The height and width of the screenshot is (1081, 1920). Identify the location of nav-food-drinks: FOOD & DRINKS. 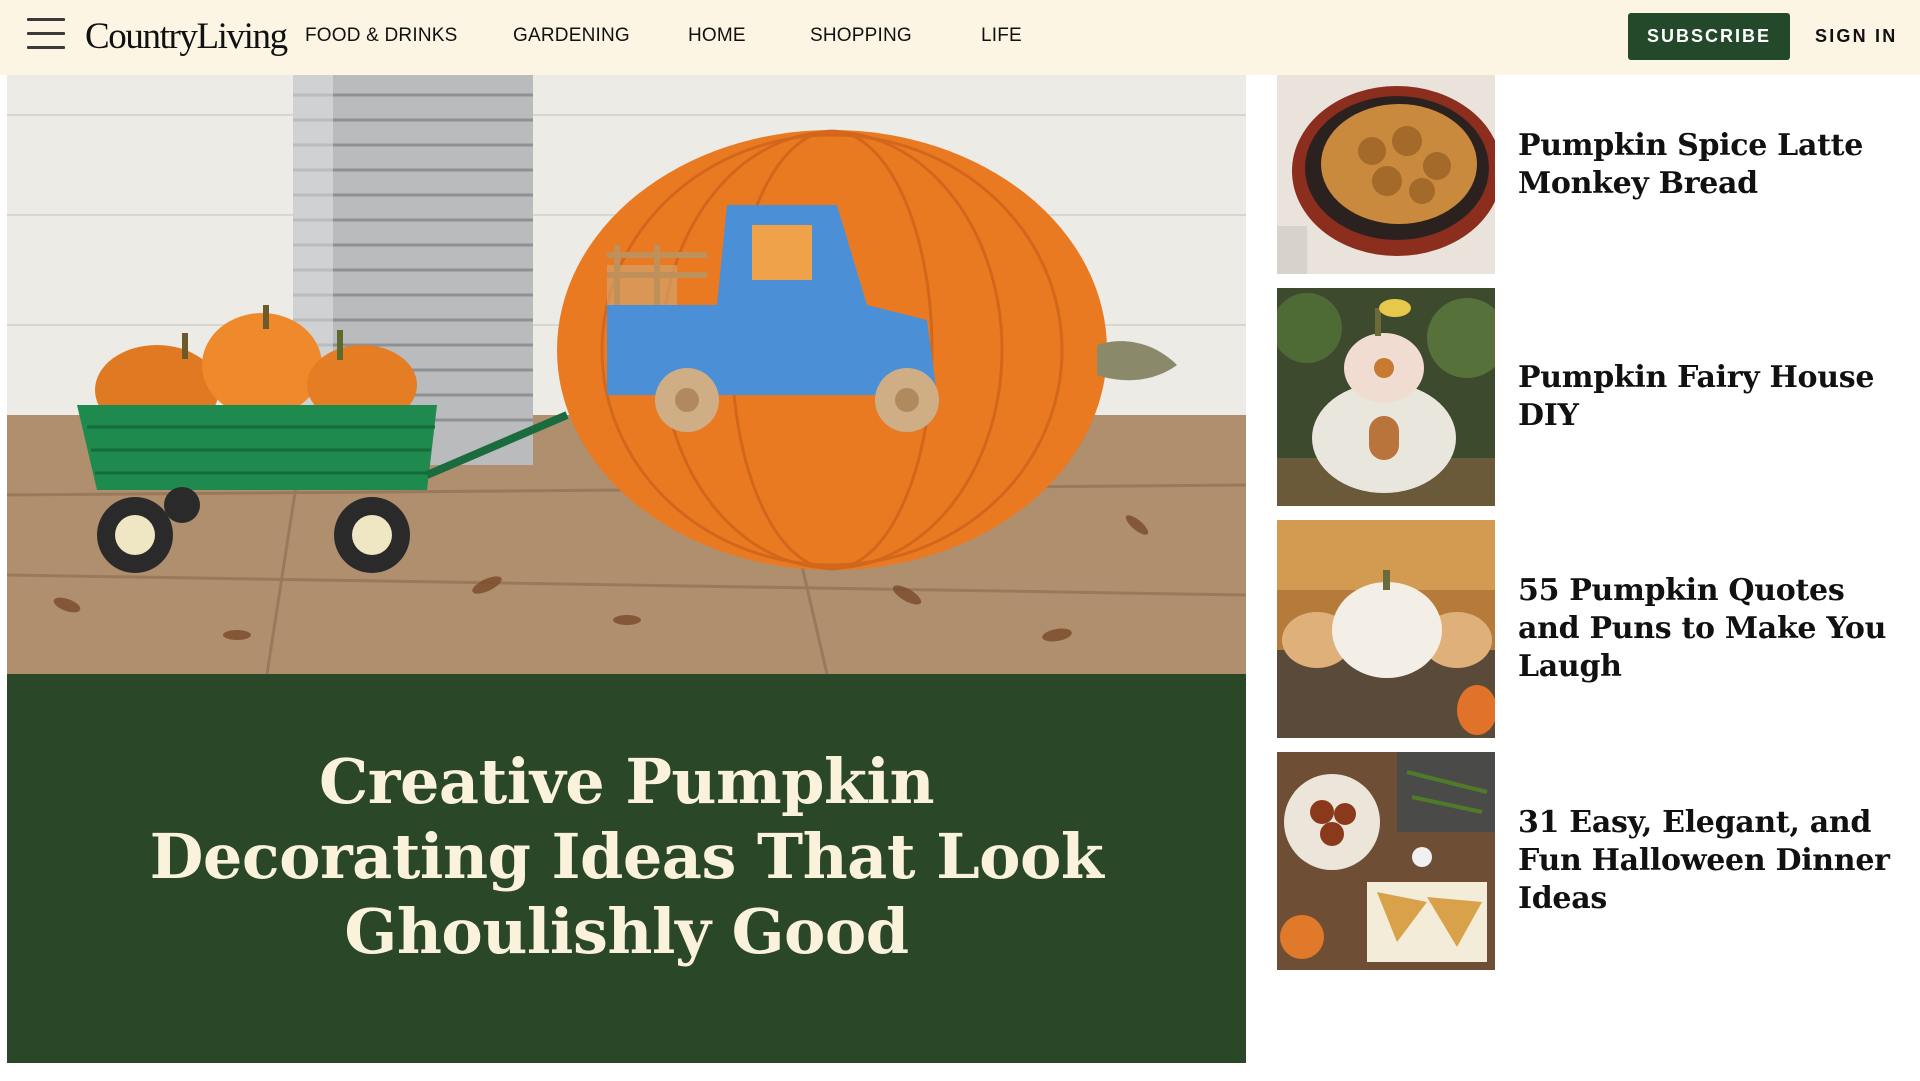
(381, 36).